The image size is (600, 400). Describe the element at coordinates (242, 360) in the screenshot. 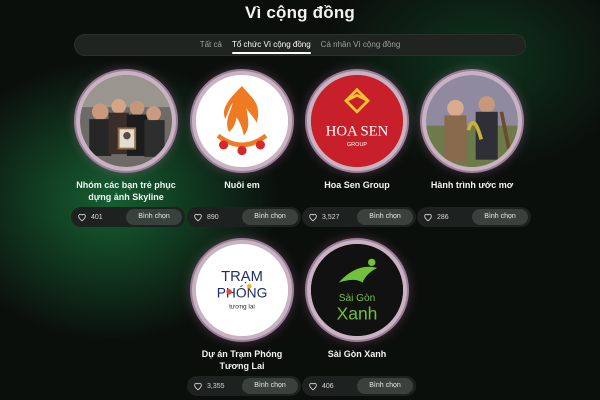

I see `card-name: Dự án Trạm Phóng Tương Lai` at that location.